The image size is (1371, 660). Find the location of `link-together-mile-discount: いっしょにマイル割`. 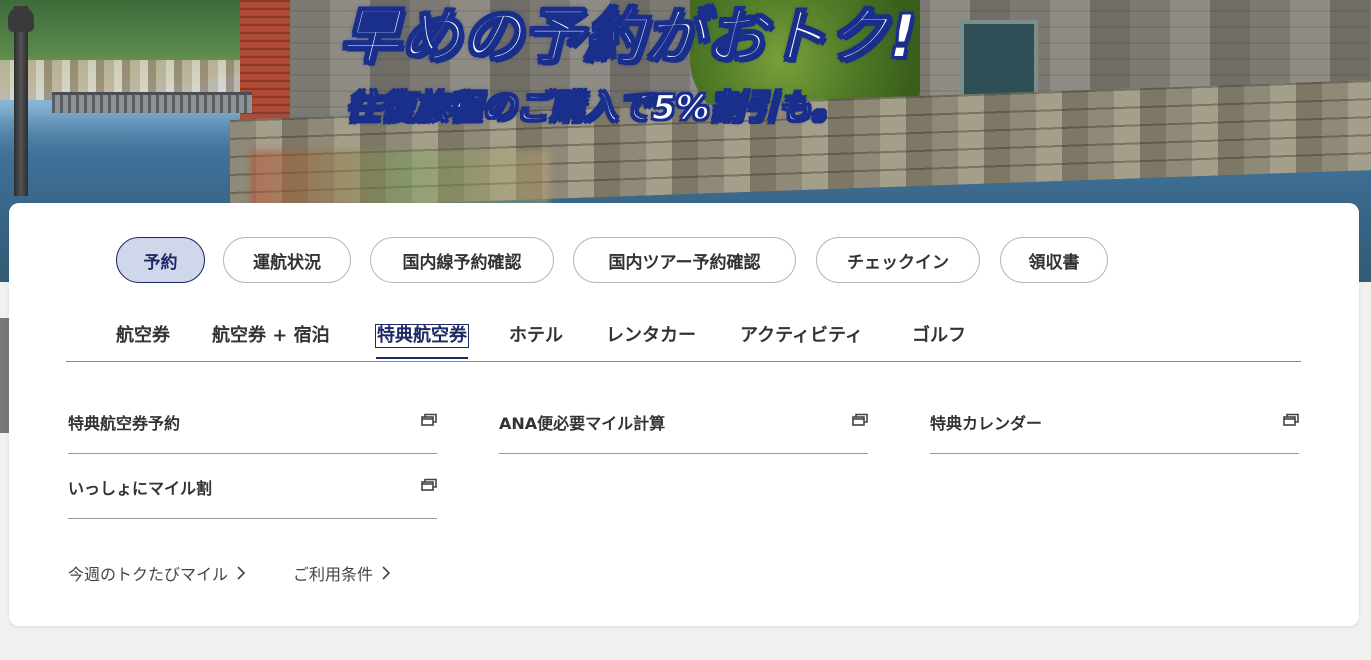

link-together-mile-discount: いっしょにマイル割 is located at coordinates (252, 486).